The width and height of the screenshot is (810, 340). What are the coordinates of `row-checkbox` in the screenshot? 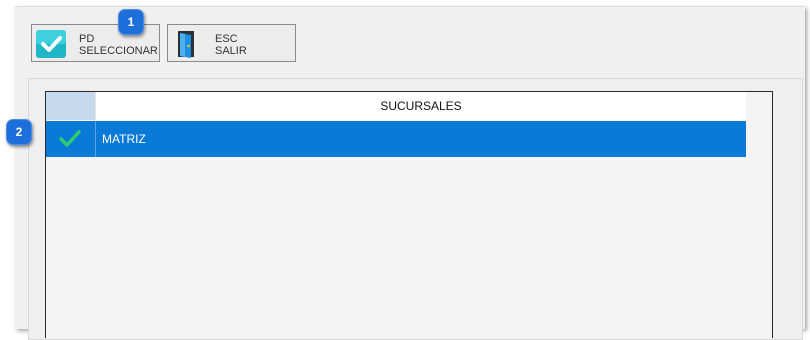 It's located at (71, 139).